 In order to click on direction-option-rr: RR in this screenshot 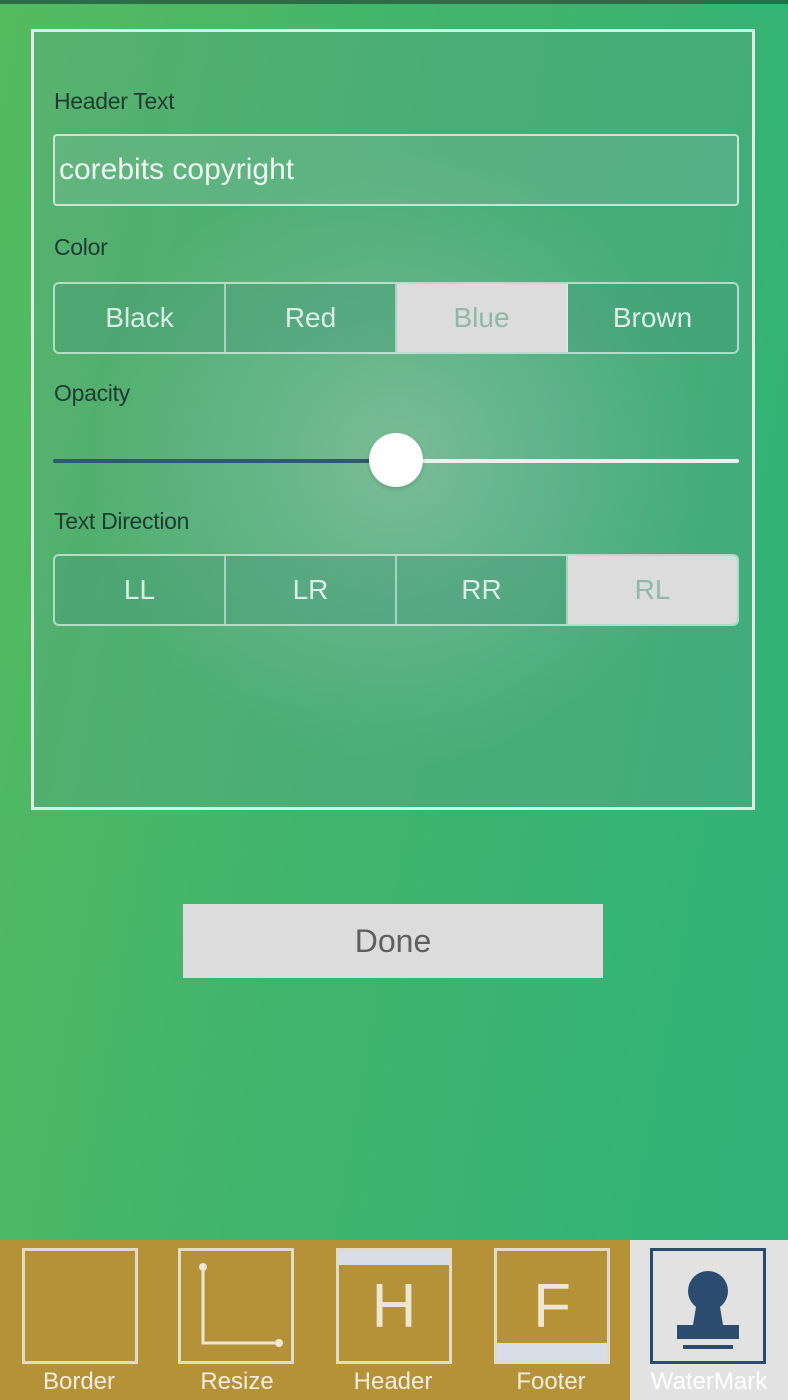, I will do `click(482, 590)`.